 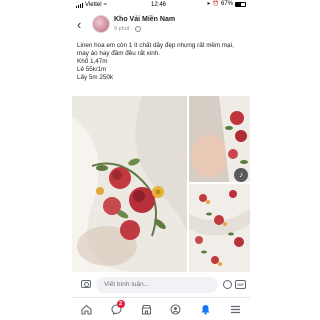 I want to click on menu-icon, so click(x=235, y=309).